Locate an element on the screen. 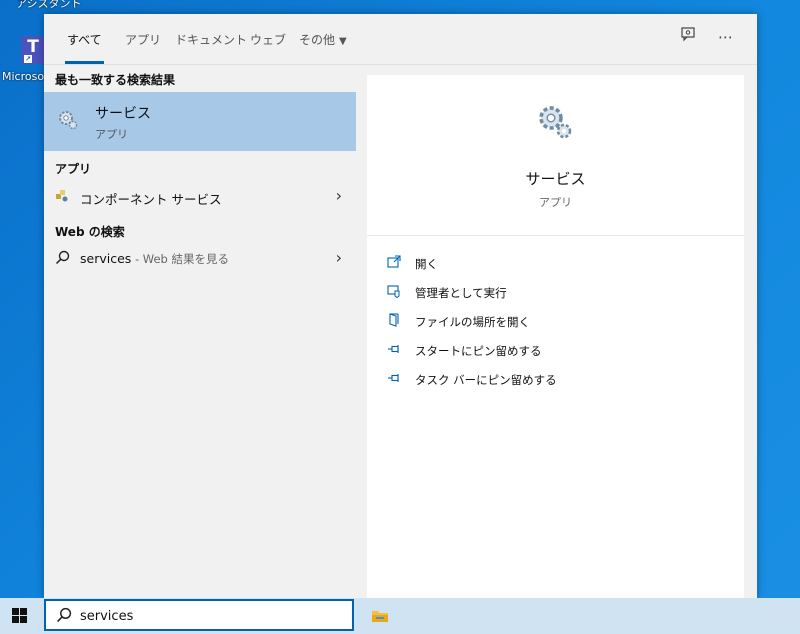 This screenshot has width=800, height=634. tab-more: その他 ▼ is located at coordinates (323, 47).